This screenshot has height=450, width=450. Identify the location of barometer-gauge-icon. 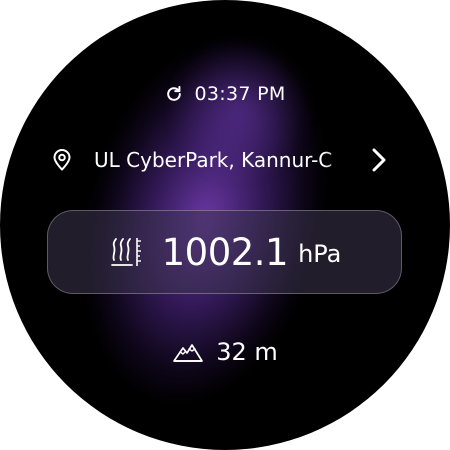
(125, 252).